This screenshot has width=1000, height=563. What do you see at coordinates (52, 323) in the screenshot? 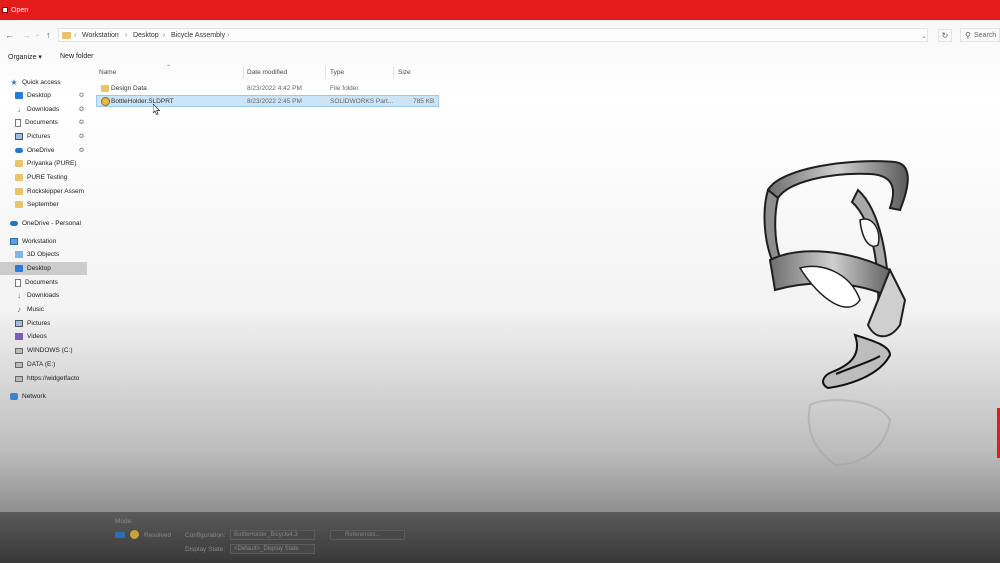
I see `sidebar-item-pictures: Pictures` at bounding box center [52, 323].